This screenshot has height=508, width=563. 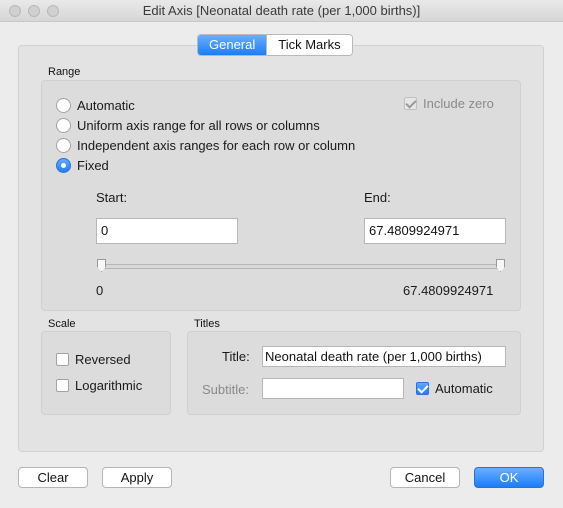 I want to click on automatic-check-icon, so click(x=422, y=388).